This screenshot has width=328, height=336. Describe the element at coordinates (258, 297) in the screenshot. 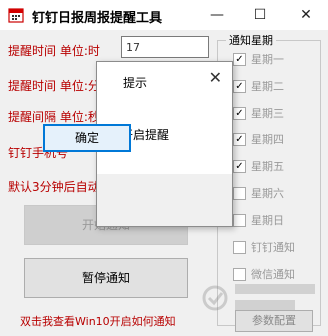

I see `watermark-logo` at that location.